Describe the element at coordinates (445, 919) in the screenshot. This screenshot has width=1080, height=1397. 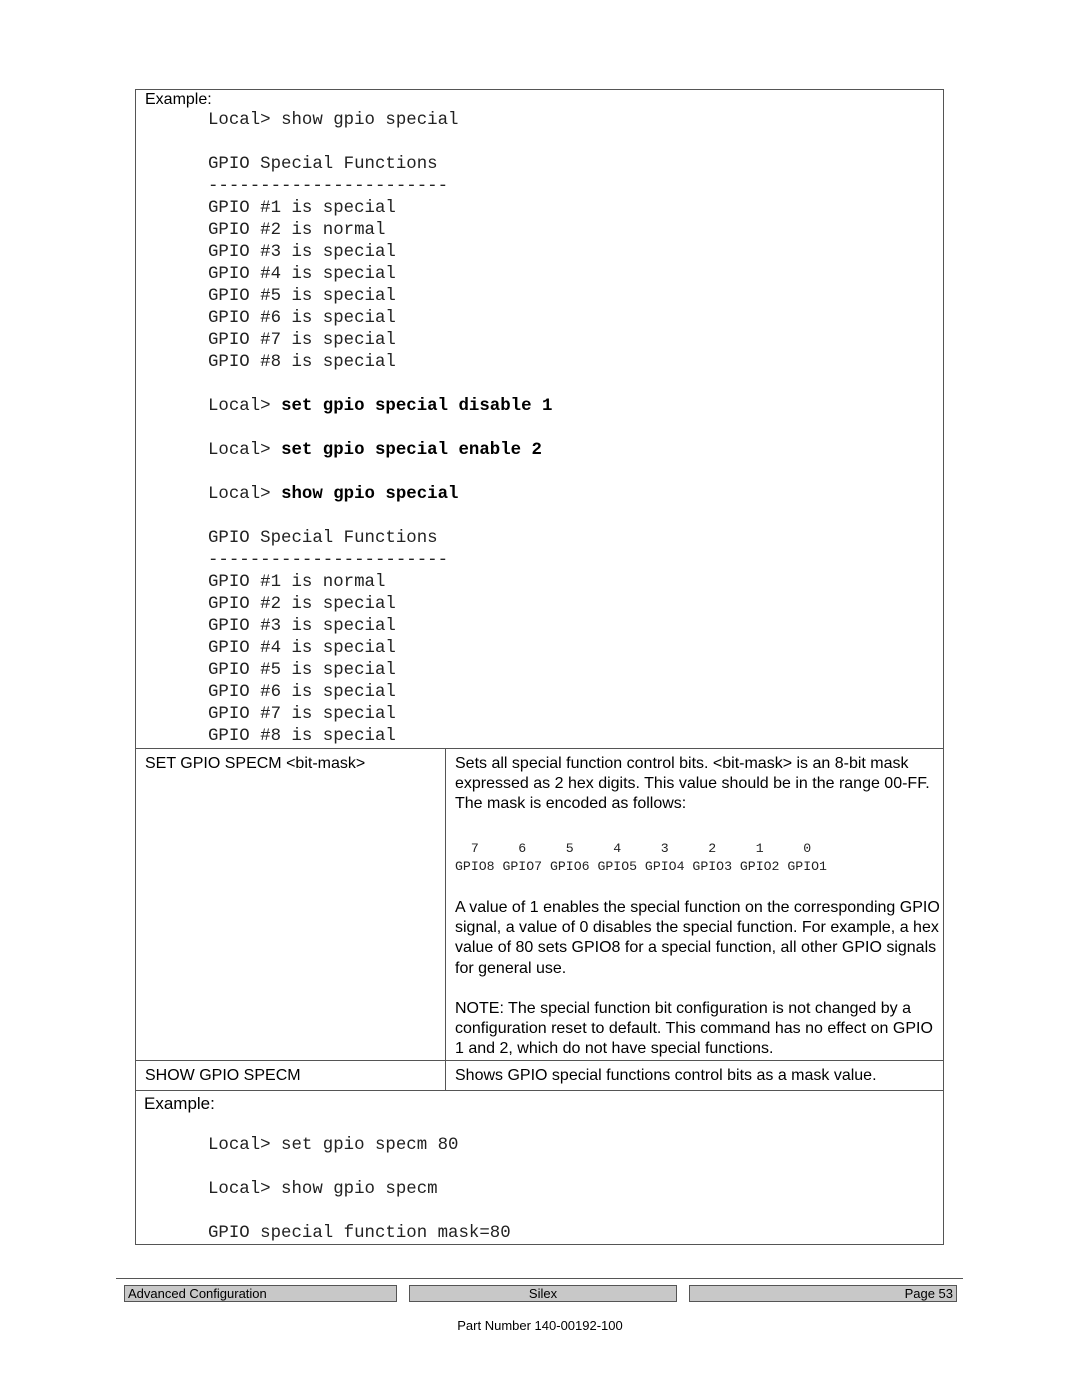
I see `column-divider` at that location.